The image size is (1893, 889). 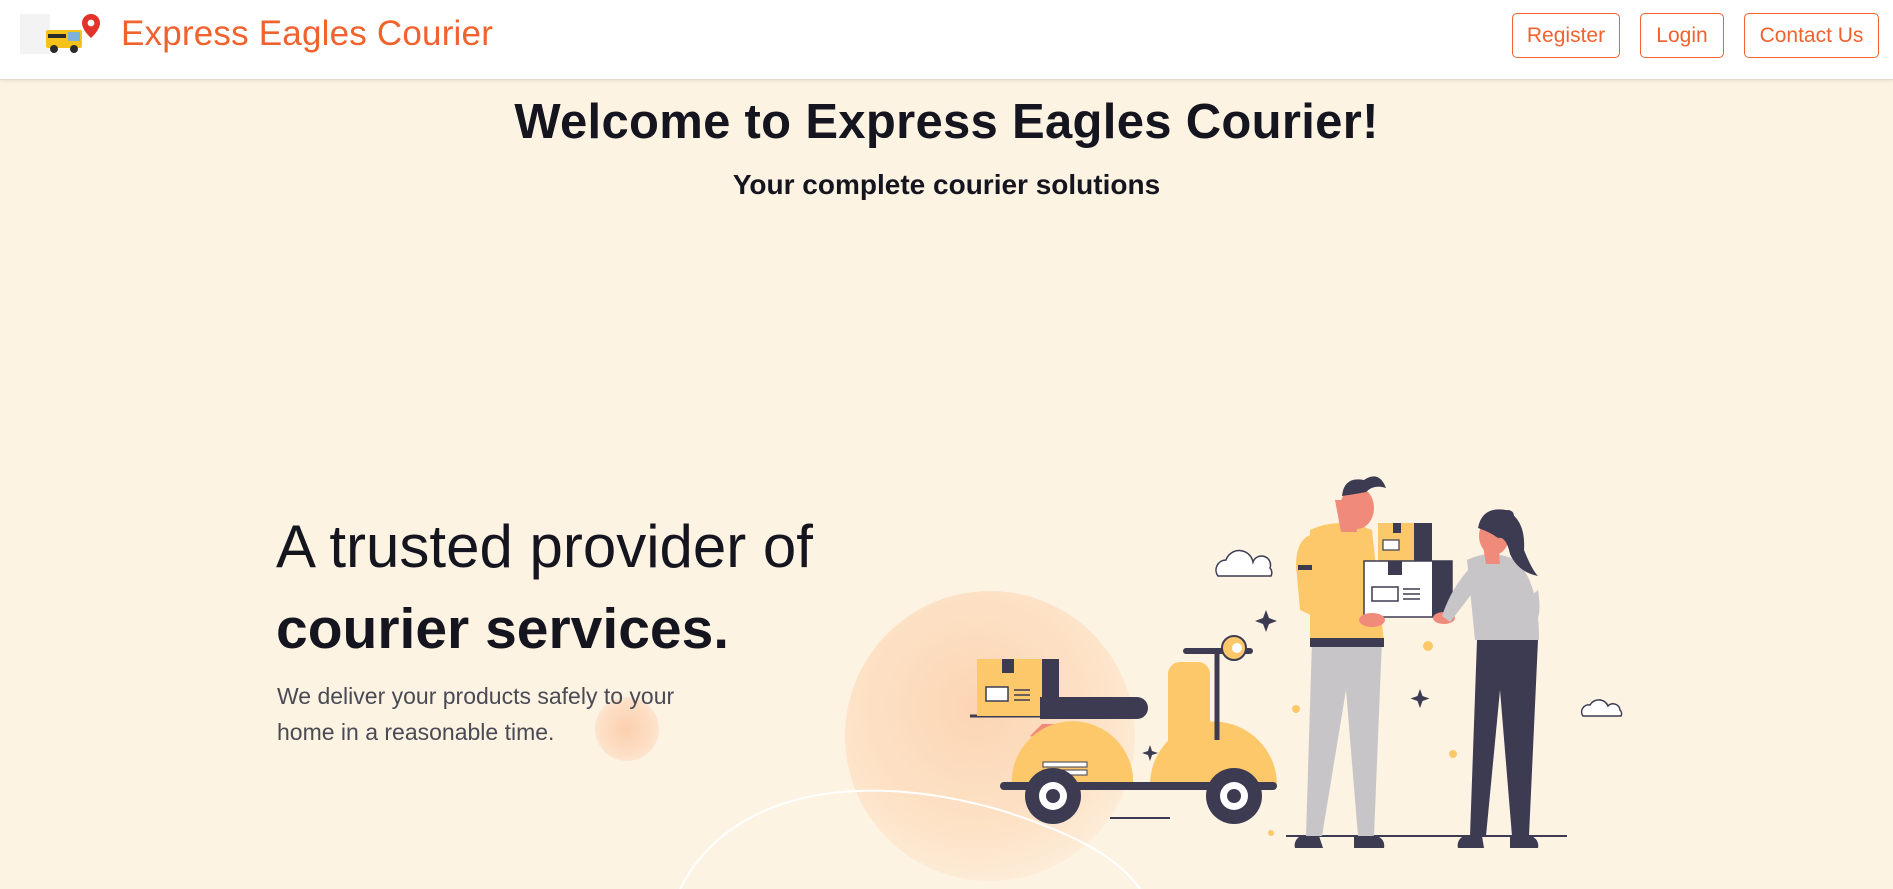 What do you see at coordinates (1491, 678) in the screenshot?
I see `customer-woman-figure` at bounding box center [1491, 678].